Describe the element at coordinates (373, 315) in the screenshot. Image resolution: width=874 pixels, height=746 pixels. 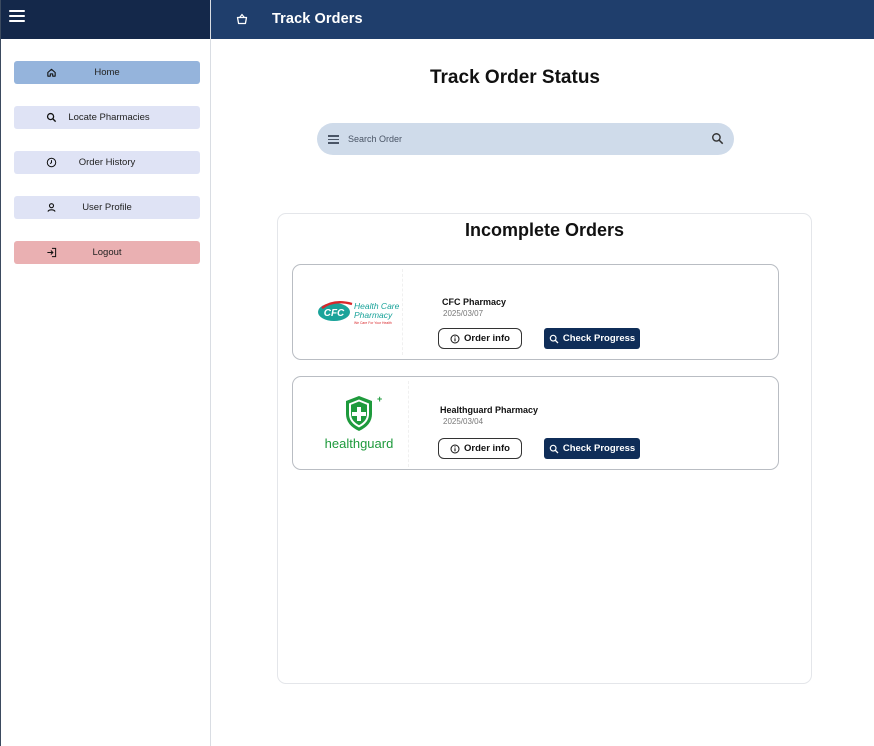
I see `svg-text: Pharmacy` at that location.